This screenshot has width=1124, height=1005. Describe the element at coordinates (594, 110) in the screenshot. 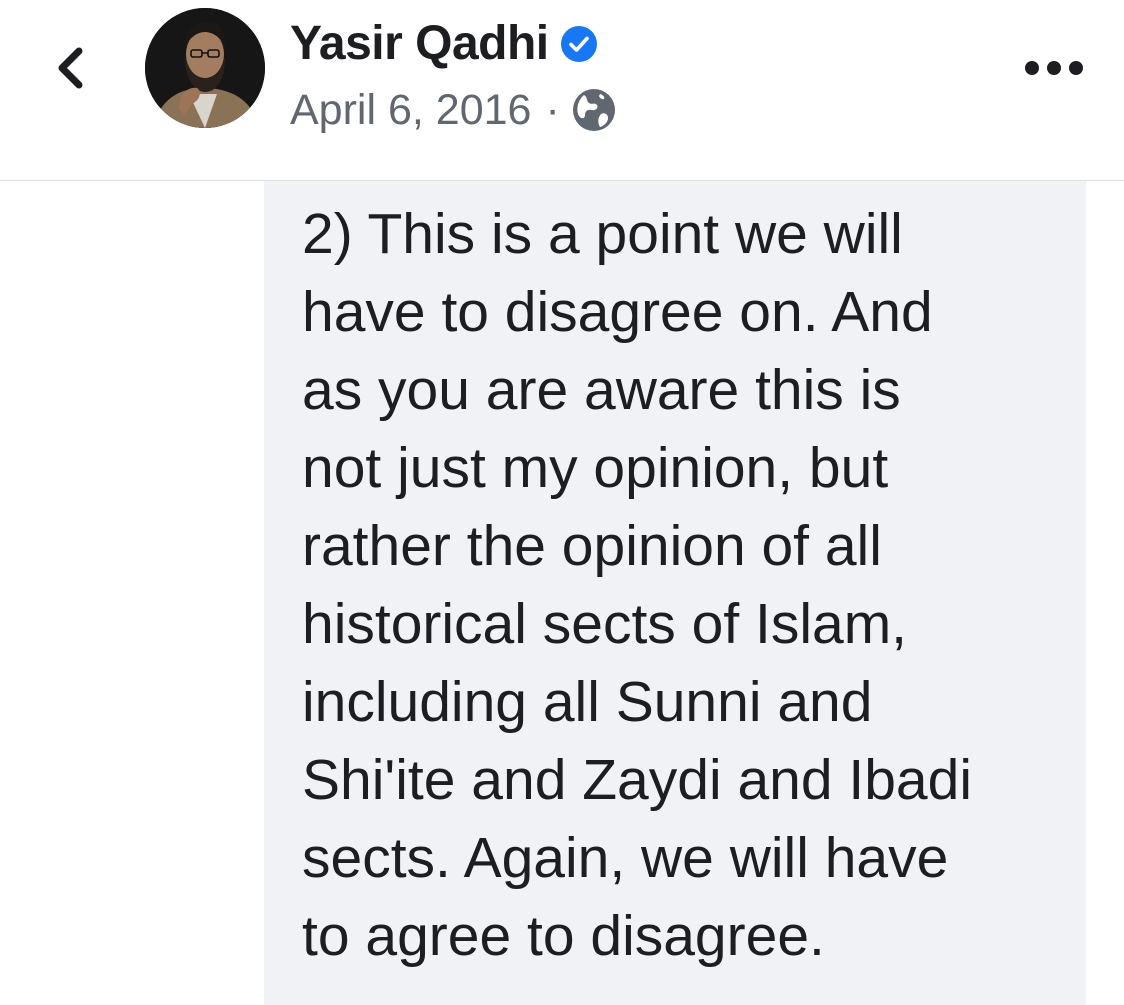

I see `globe-icon` at that location.